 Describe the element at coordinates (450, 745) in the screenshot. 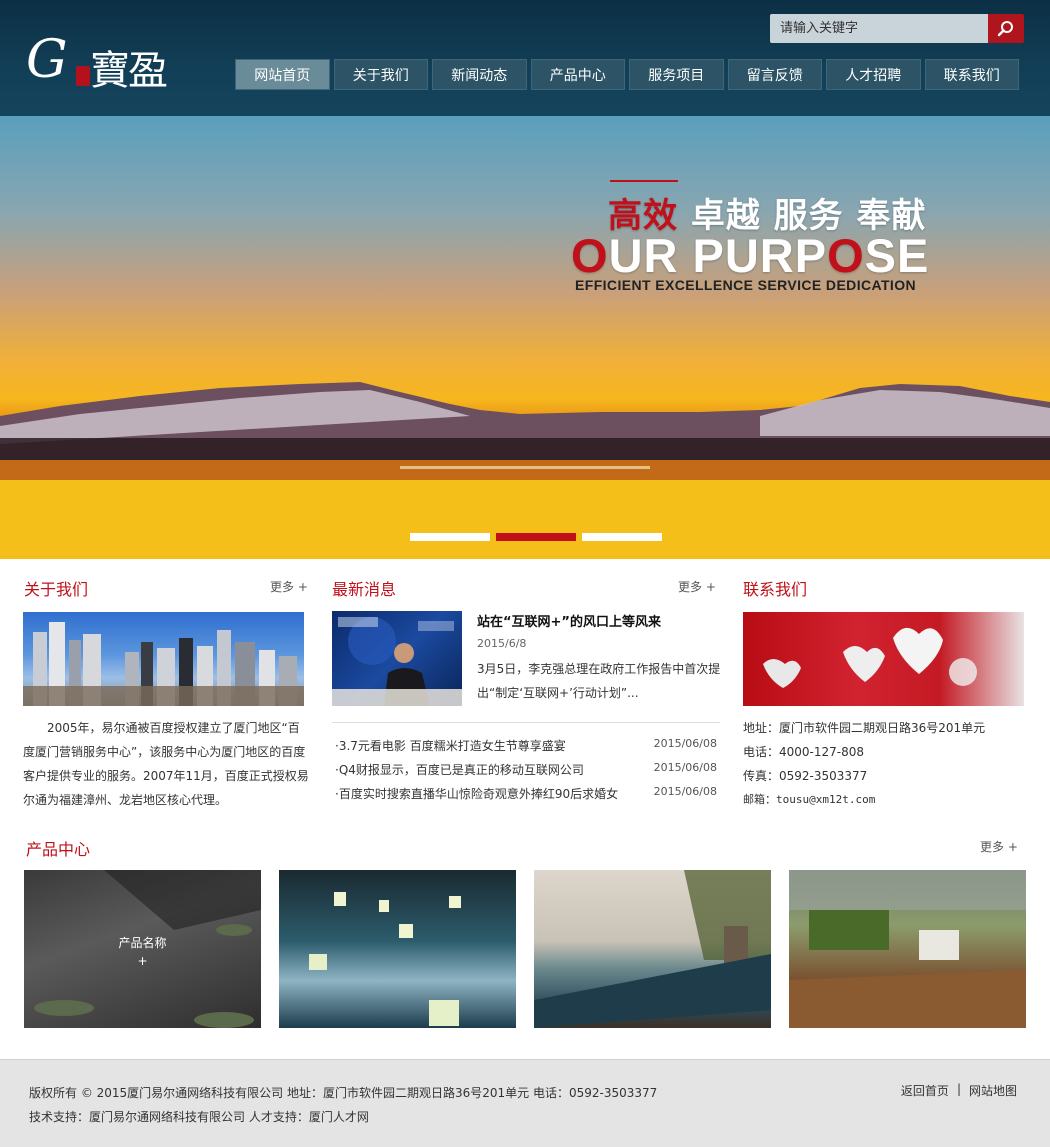

I see `news-item-title: ·3.7元看电影 百度糯米打造女生节尊享盛宴` at that location.